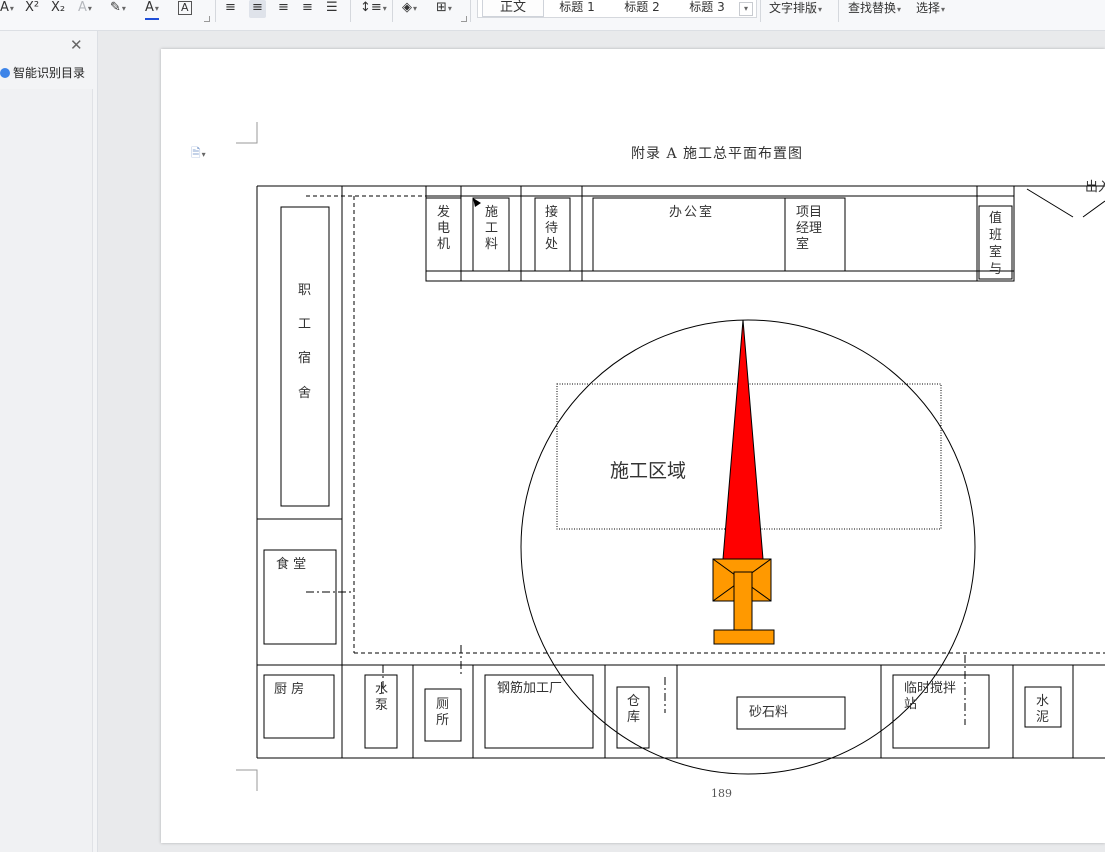 This screenshot has height=852, width=1105. I want to click on close-icon: ✕, so click(76, 45).